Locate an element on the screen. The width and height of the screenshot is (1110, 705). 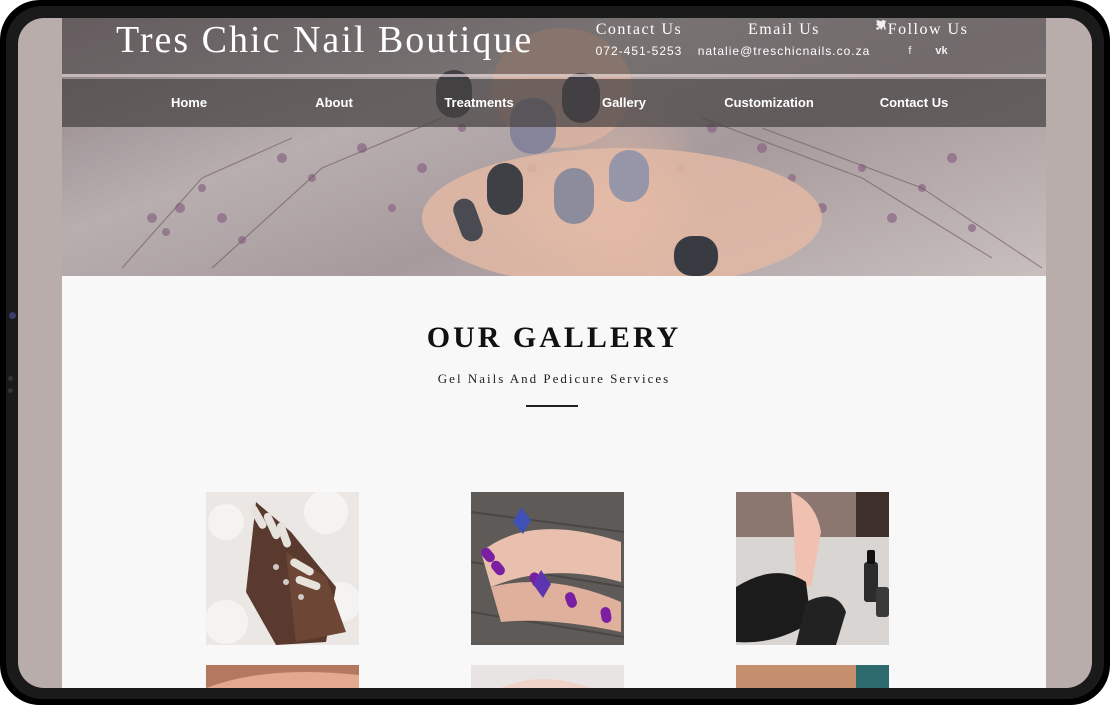
vk-icon: vk is located at coordinates (941, 51).